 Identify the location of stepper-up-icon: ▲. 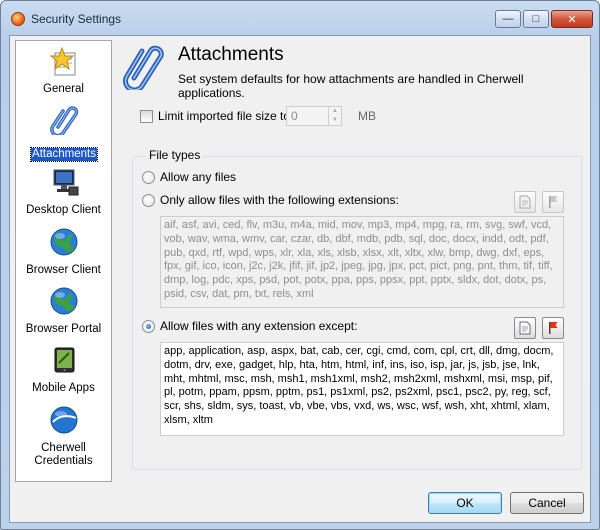
(335, 111).